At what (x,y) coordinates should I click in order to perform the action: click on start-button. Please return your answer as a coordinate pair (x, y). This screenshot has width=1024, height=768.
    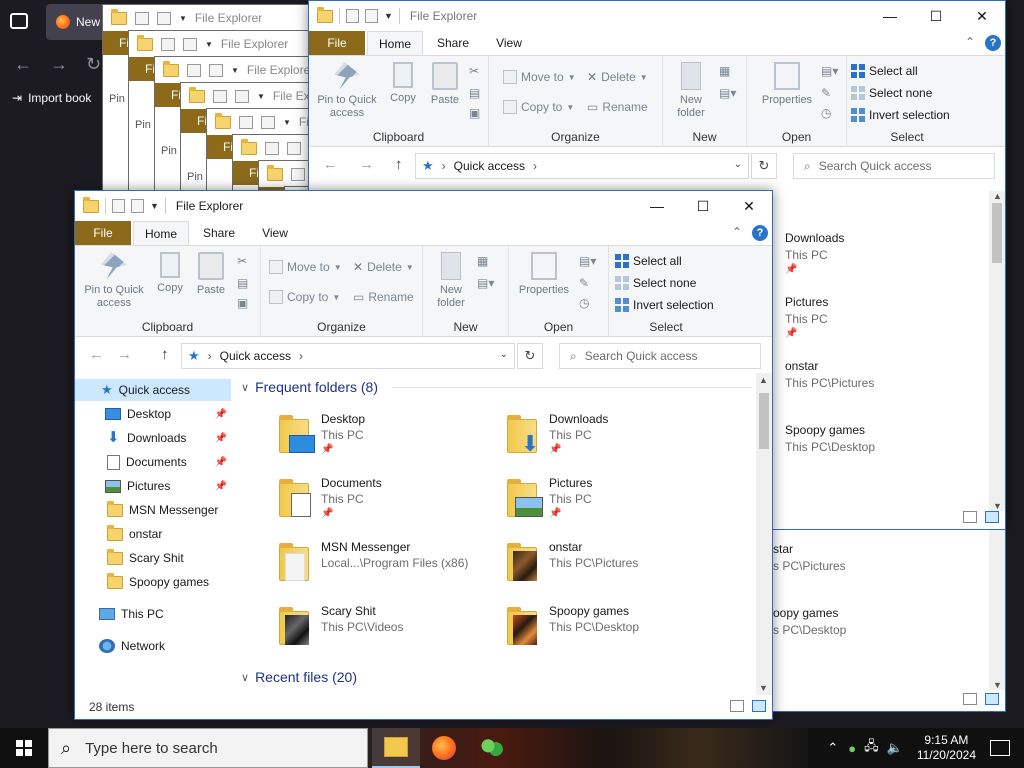
    Looking at the image, I should click on (24, 748).